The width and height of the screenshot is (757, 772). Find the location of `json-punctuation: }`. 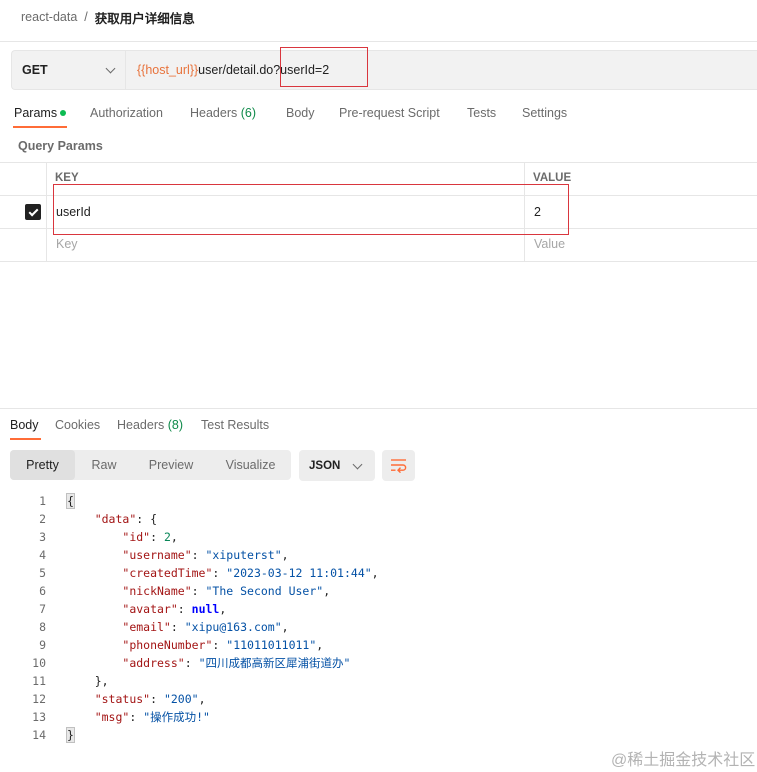

json-punctuation: } is located at coordinates (70, 735).